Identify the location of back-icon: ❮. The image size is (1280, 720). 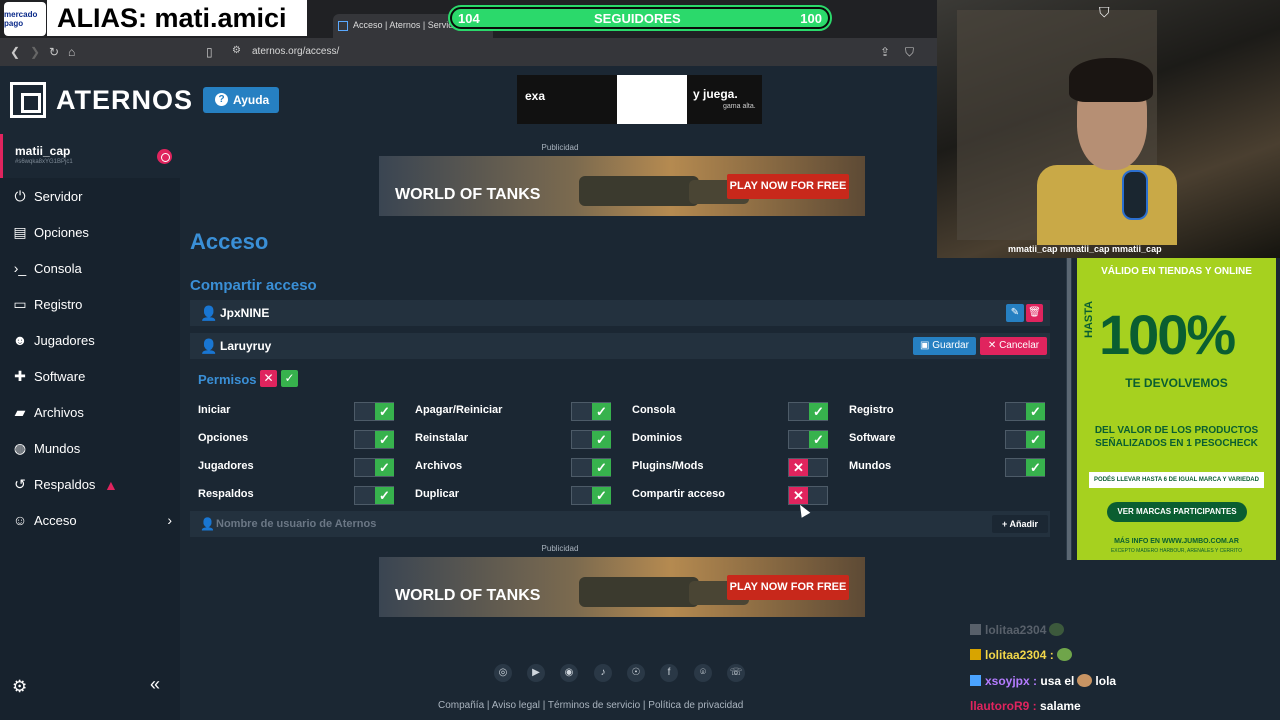
(15, 52).